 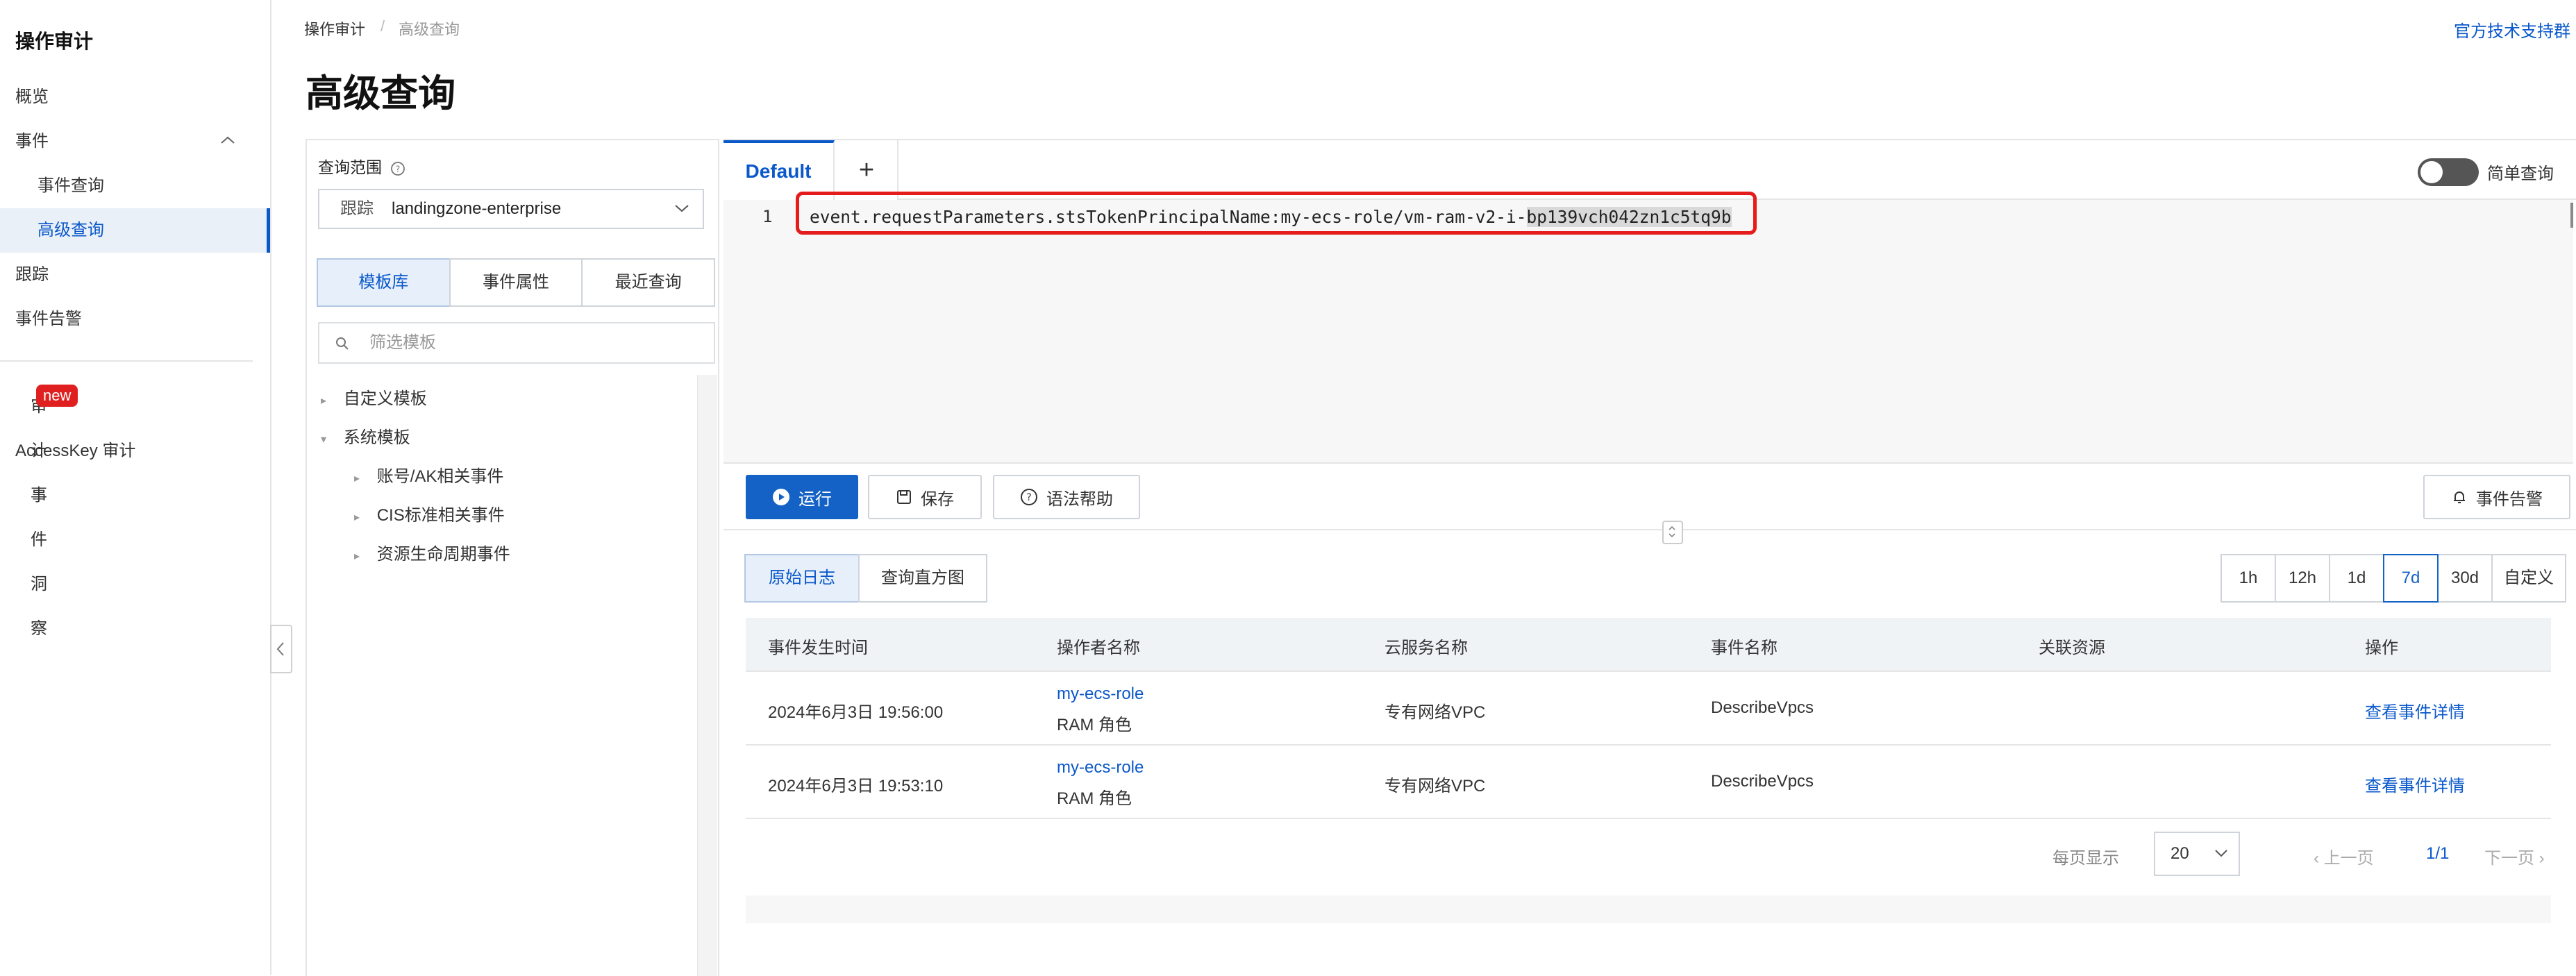 I want to click on scope-prefix: 跟踪, so click(x=357, y=208).